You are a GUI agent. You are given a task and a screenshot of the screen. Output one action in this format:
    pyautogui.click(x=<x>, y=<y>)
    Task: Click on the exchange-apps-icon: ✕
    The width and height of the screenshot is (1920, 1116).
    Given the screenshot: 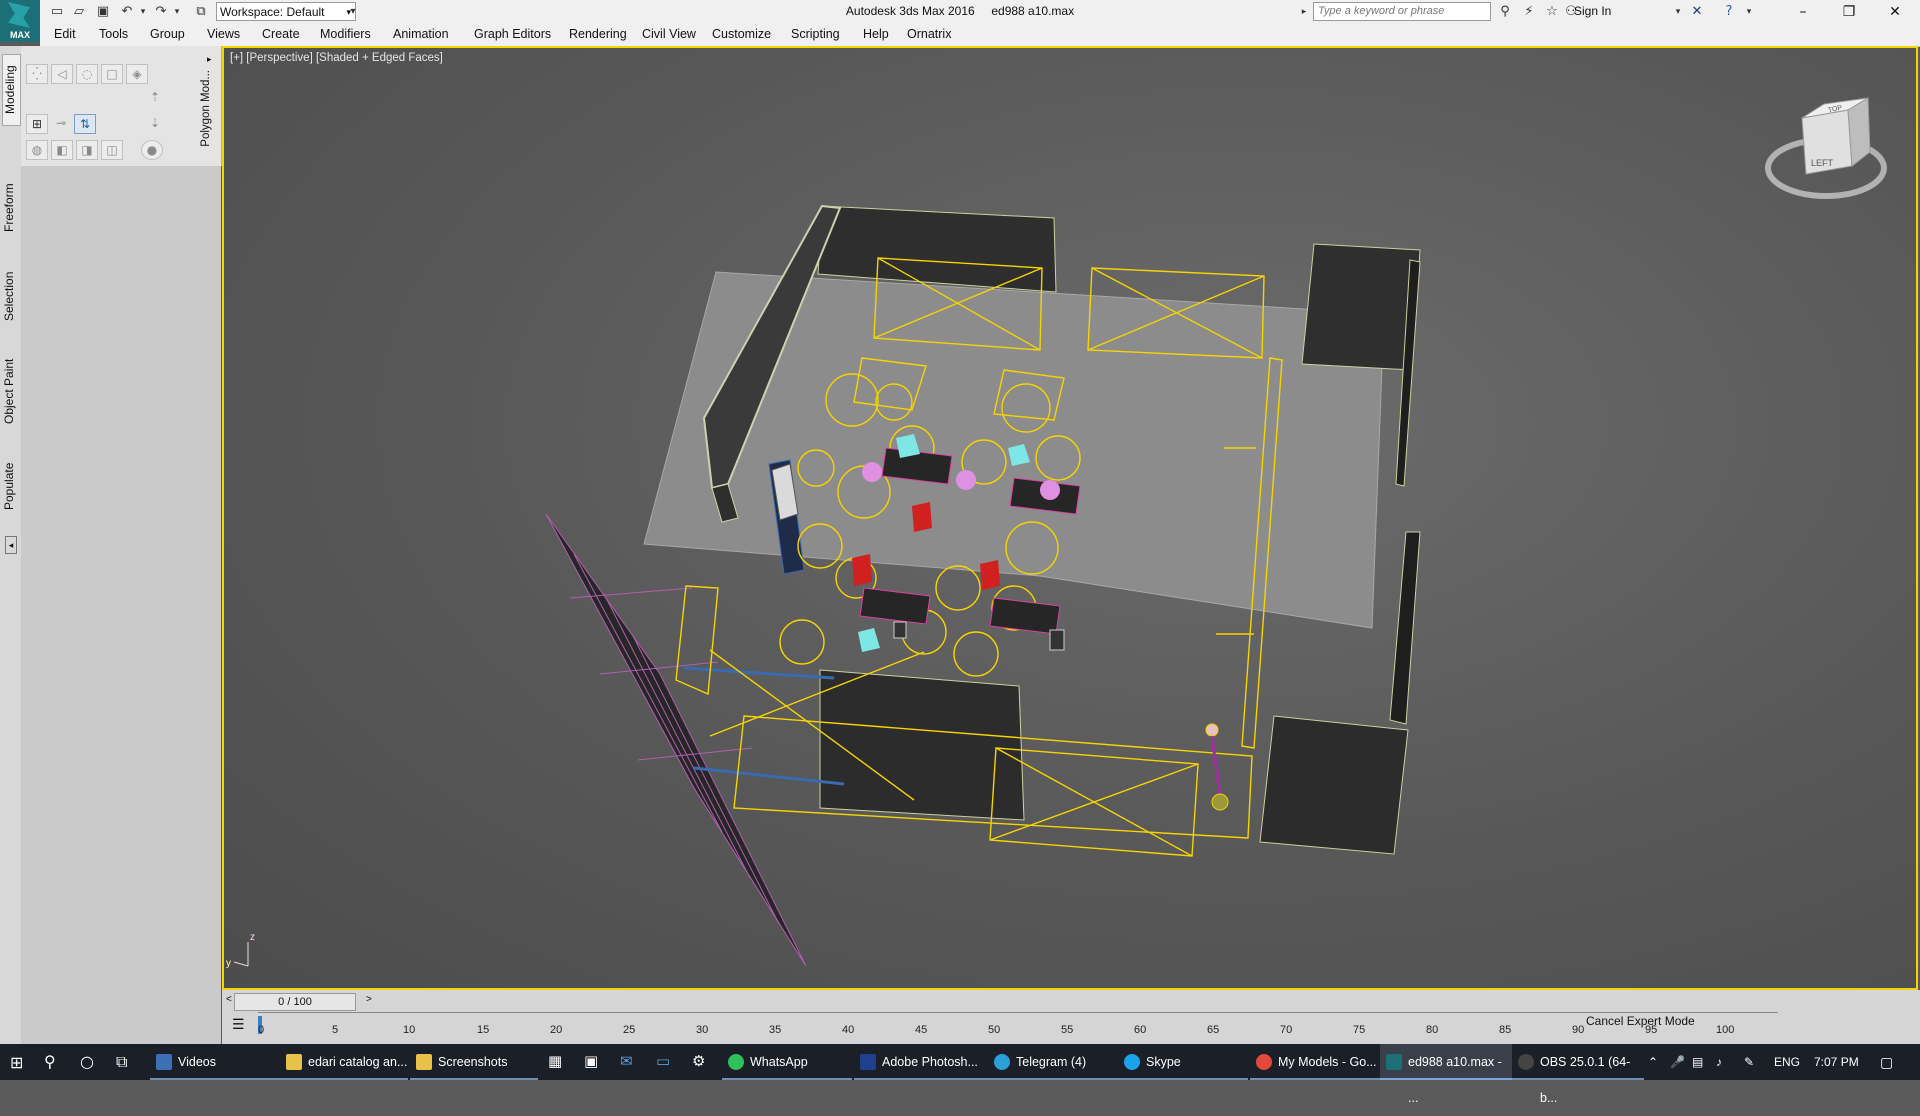 What is the action you would take?
    pyautogui.click(x=1697, y=12)
    